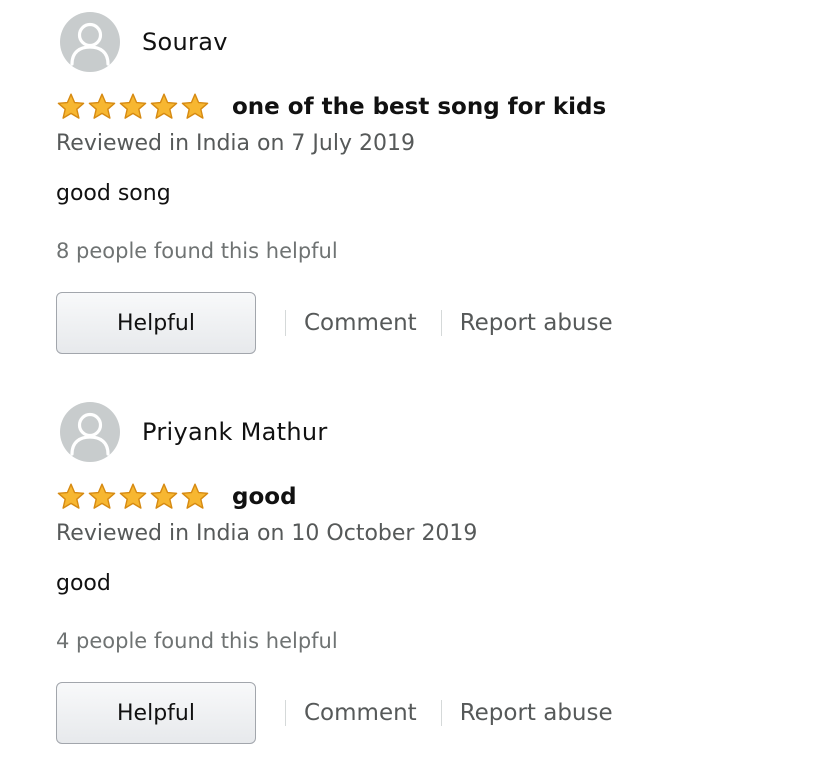 The height and width of the screenshot is (782, 834). Describe the element at coordinates (419, 107) in the screenshot. I see `review-title: one of the best song for kids` at that location.